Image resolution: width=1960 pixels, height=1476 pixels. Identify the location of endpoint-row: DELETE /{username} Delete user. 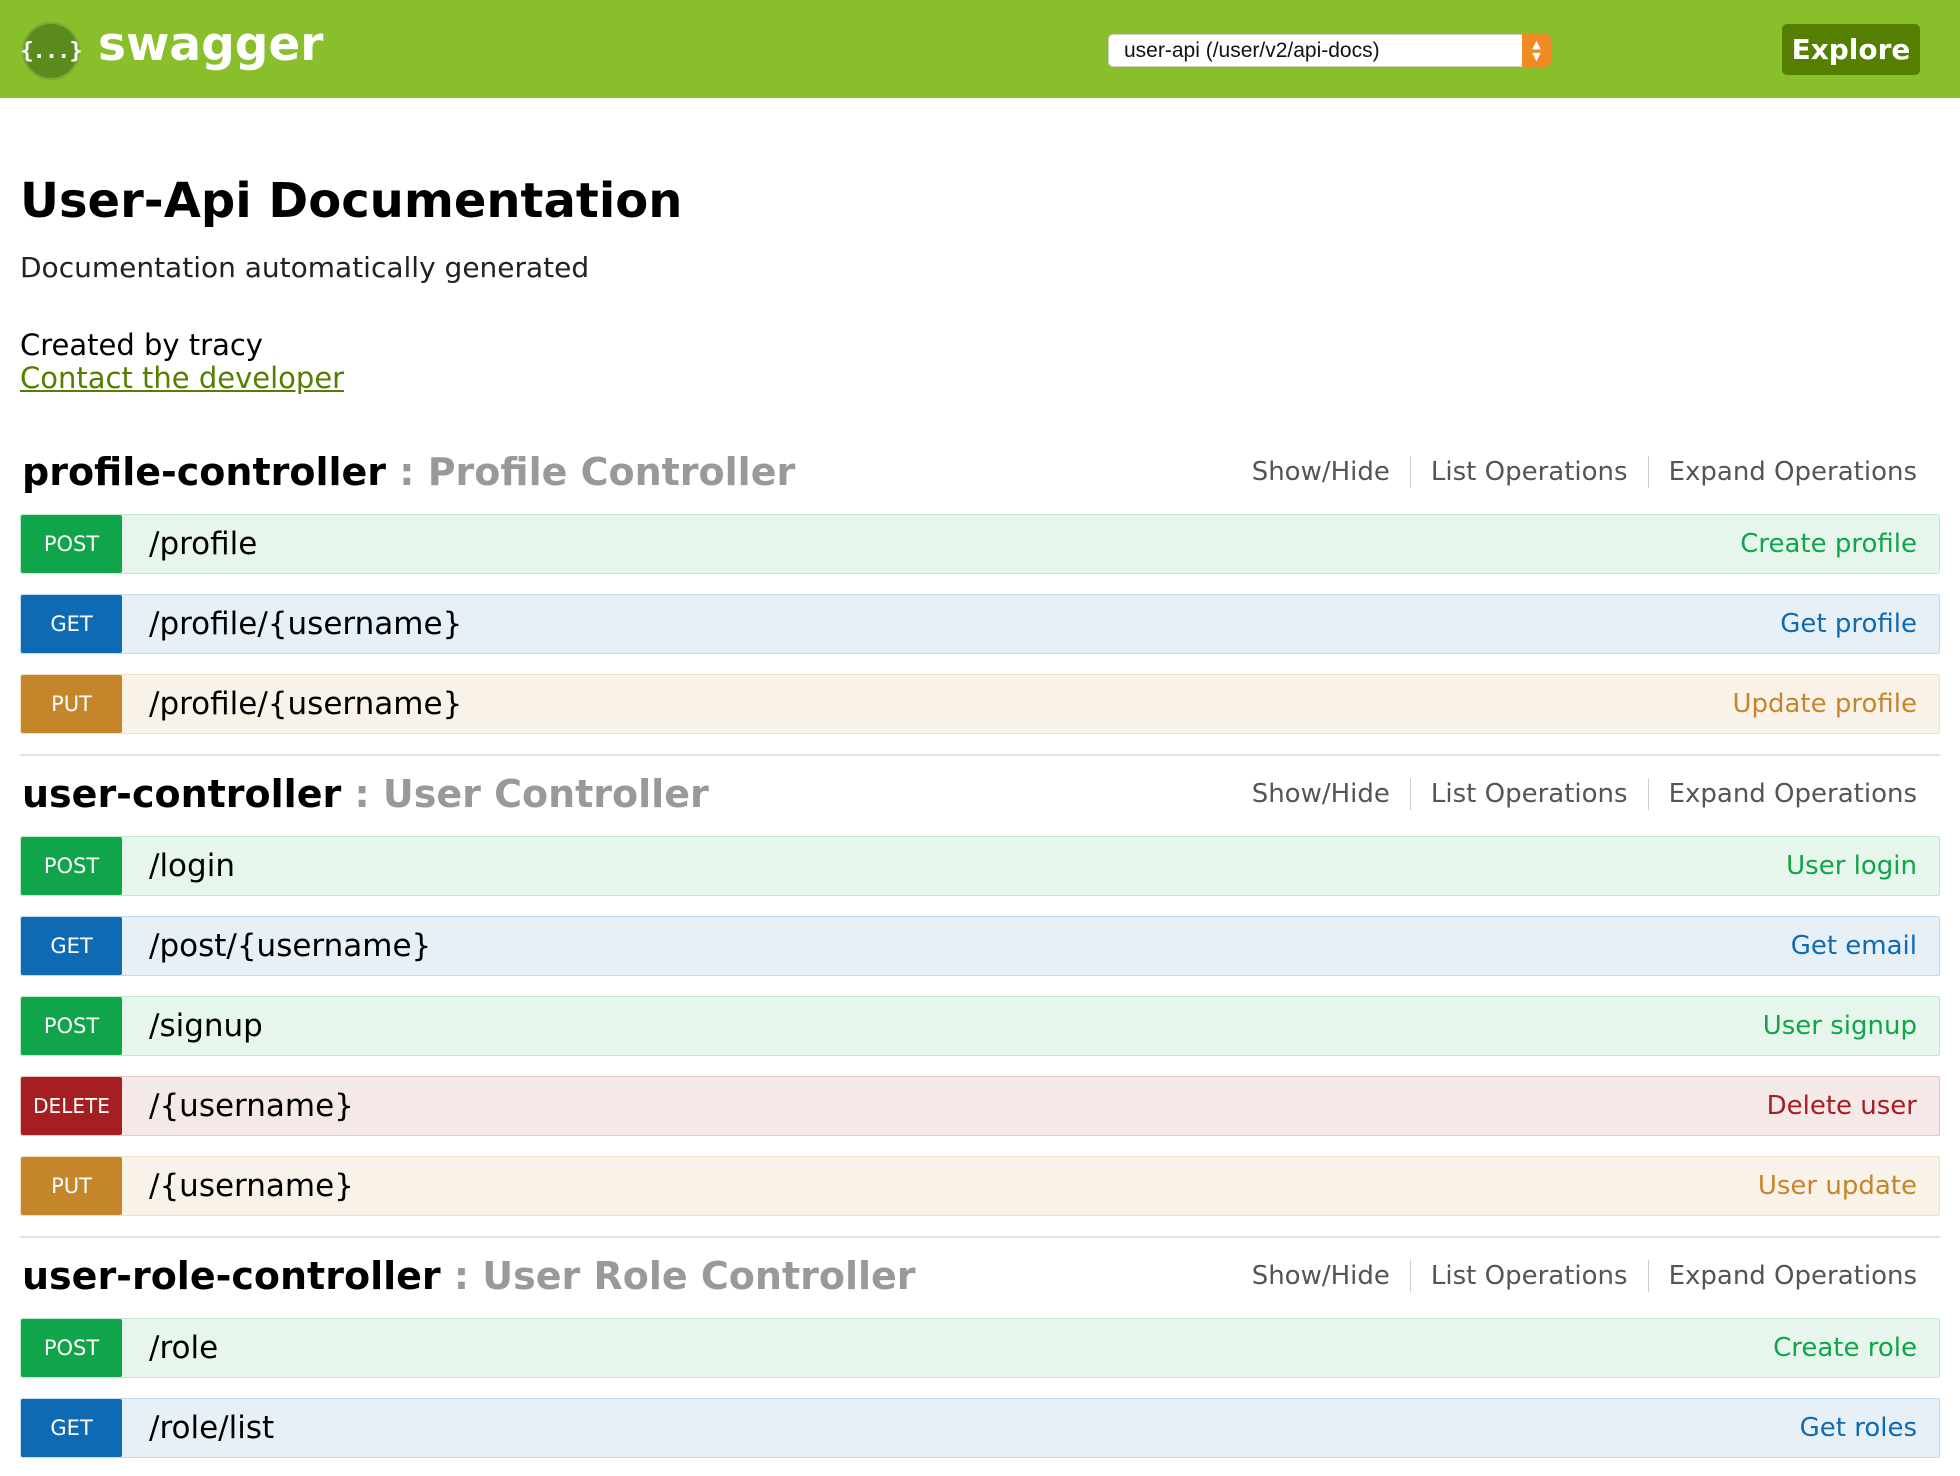
(980, 1106).